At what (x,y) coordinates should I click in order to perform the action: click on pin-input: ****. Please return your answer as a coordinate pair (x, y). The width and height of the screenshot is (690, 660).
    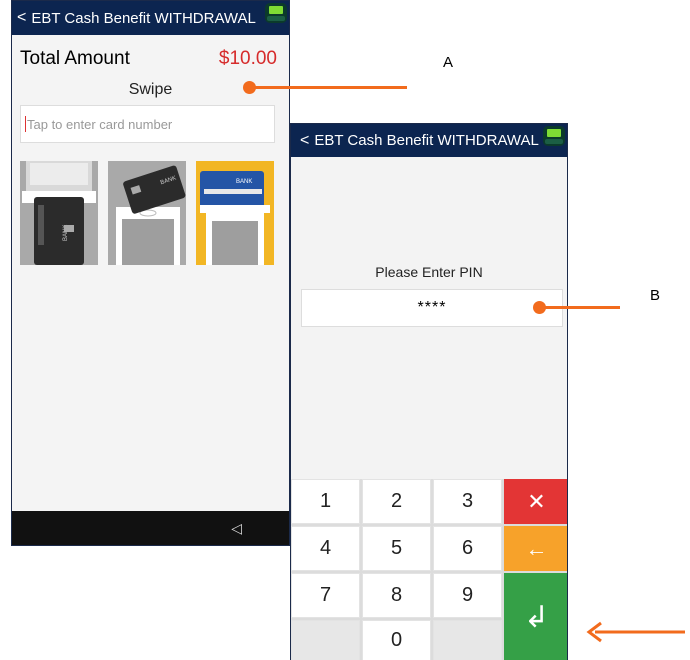
    Looking at the image, I should click on (432, 308).